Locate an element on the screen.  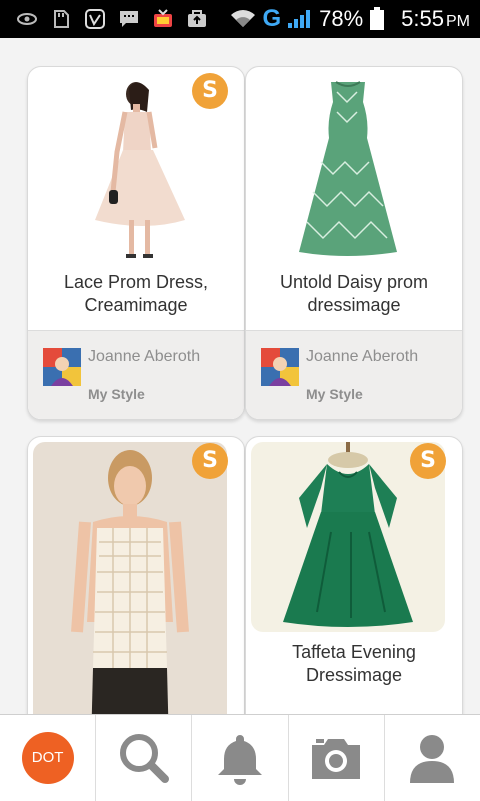
bell-icon is located at coordinates (240, 758).